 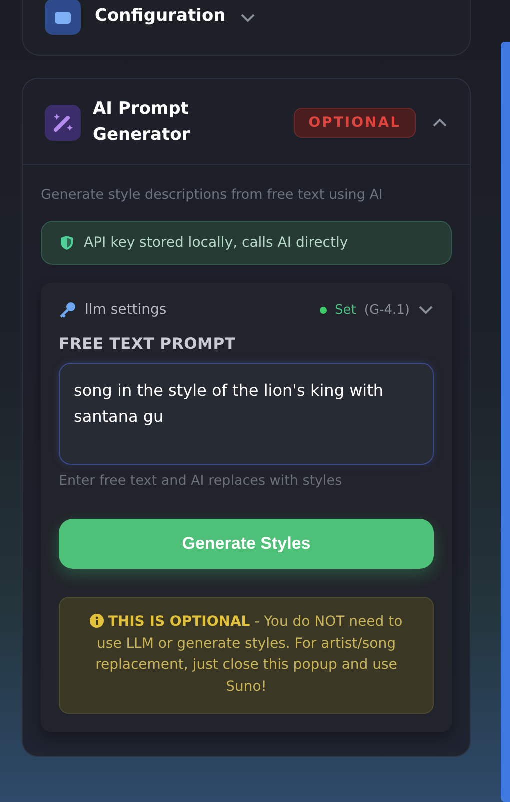 I want to click on info-icon, so click(x=97, y=621).